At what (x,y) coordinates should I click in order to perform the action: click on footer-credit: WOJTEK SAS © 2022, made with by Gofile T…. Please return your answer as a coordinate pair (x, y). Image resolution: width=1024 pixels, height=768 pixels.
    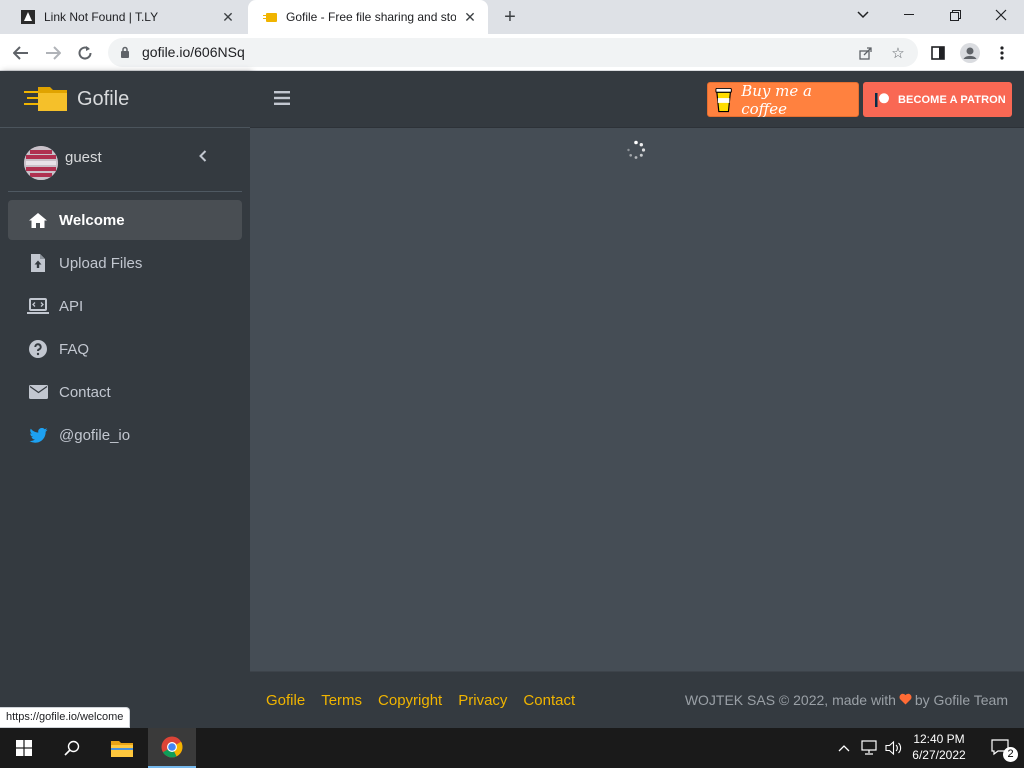
    Looking at the image, I should click on (846, 700).